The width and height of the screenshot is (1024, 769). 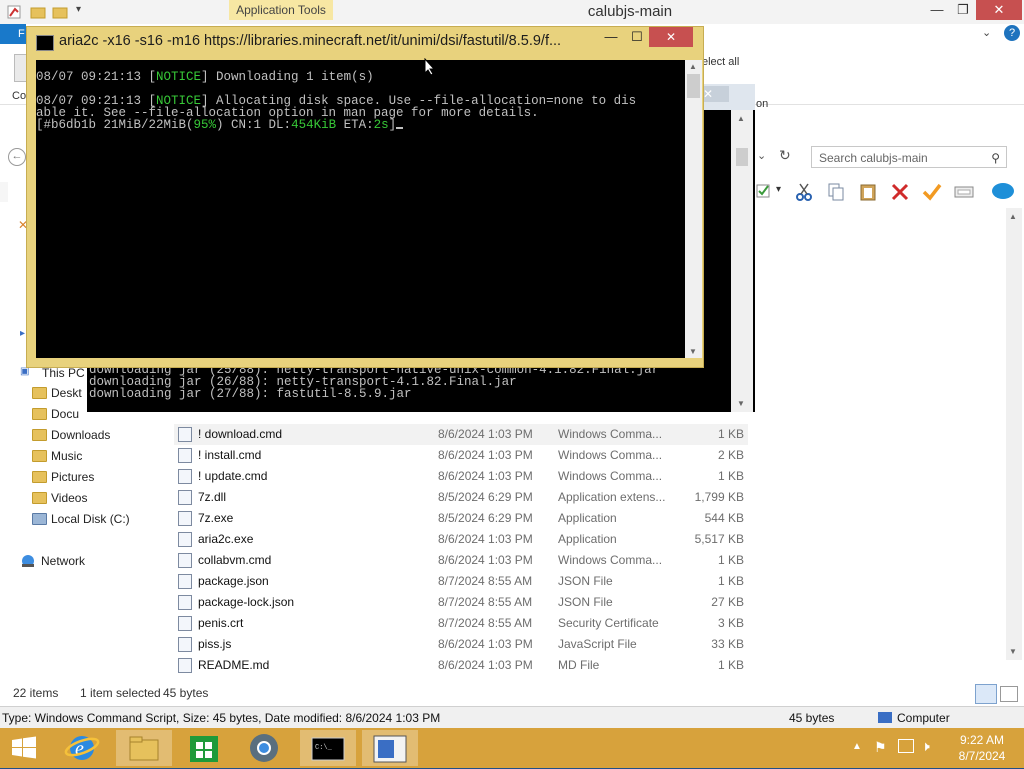 What do you see at coordinates (22, 333) in the screenshot?
I see `expand-icon: ▸` at bounding box center [22, 333].